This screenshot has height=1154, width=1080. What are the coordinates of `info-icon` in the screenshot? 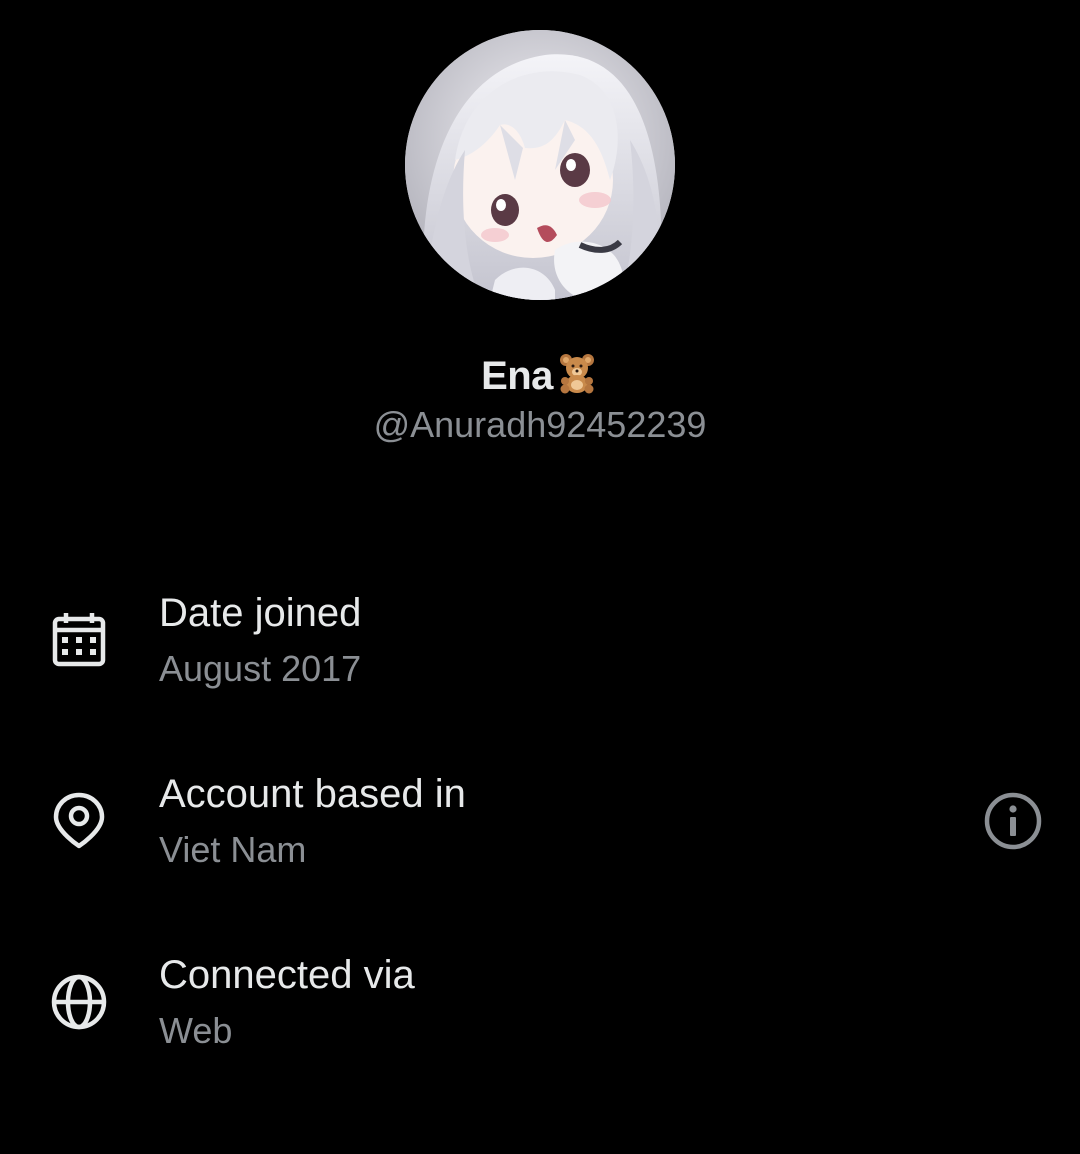 It's located at (1013, 821).